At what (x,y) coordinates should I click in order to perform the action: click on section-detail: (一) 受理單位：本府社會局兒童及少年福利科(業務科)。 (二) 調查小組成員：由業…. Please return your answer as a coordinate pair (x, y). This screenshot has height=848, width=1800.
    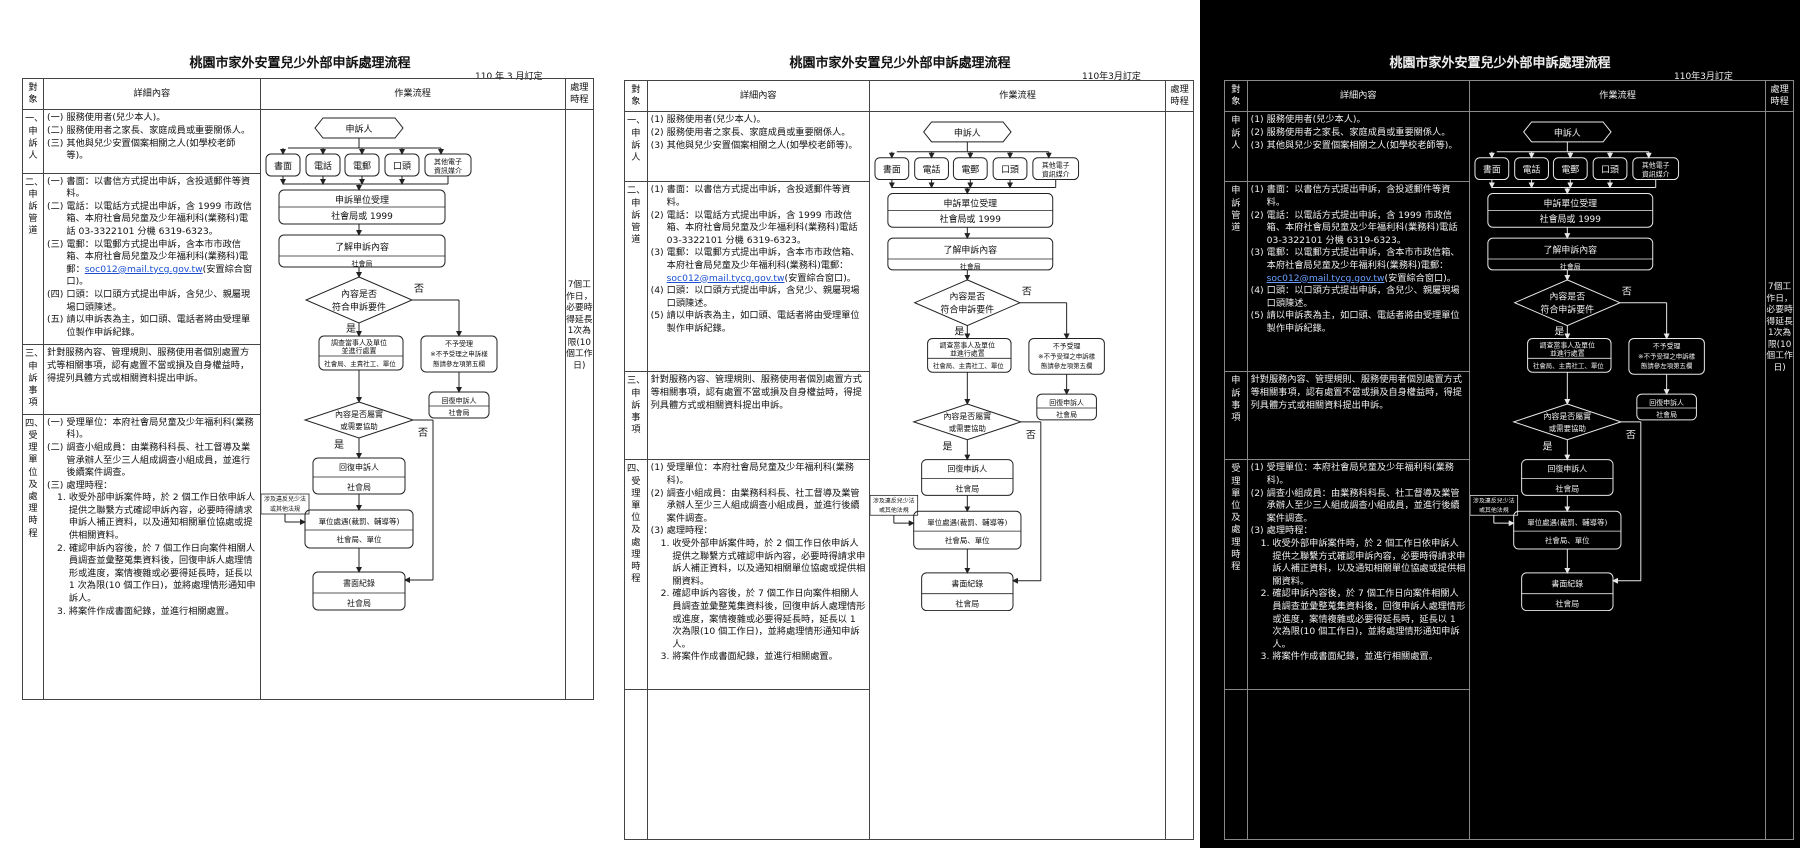
    Looking at the image, I should click on (152, 557).